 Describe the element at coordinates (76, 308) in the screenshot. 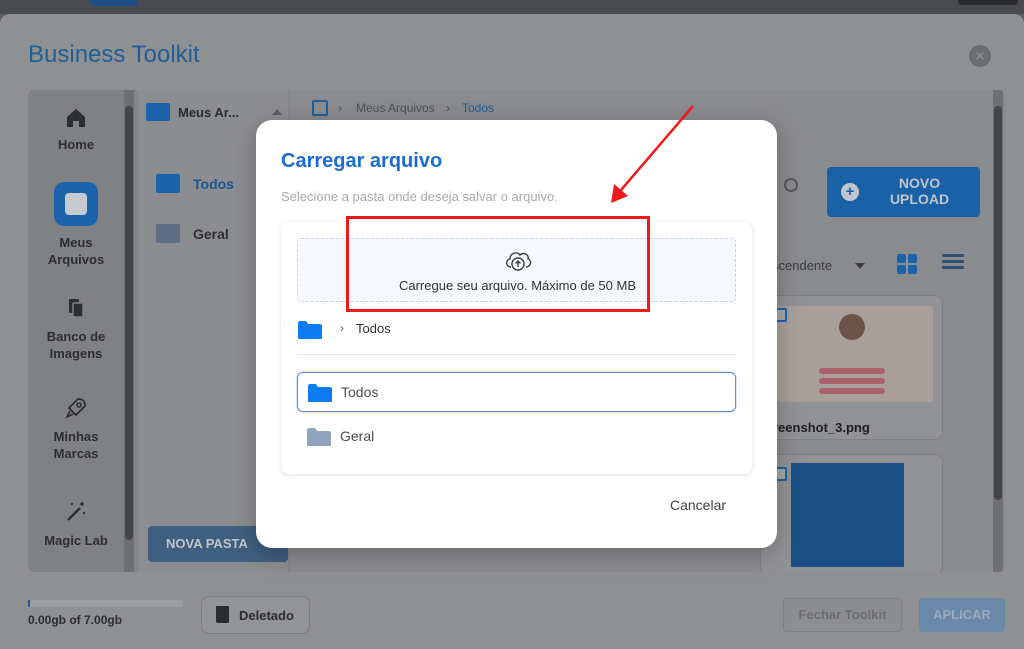

I see `image-bank-icon` at that location.